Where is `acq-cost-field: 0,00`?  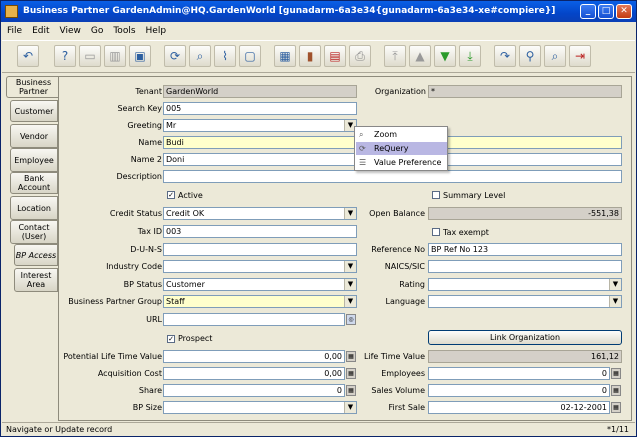
acq-cost-field: 0,00 is located at coordinates (254, 373).